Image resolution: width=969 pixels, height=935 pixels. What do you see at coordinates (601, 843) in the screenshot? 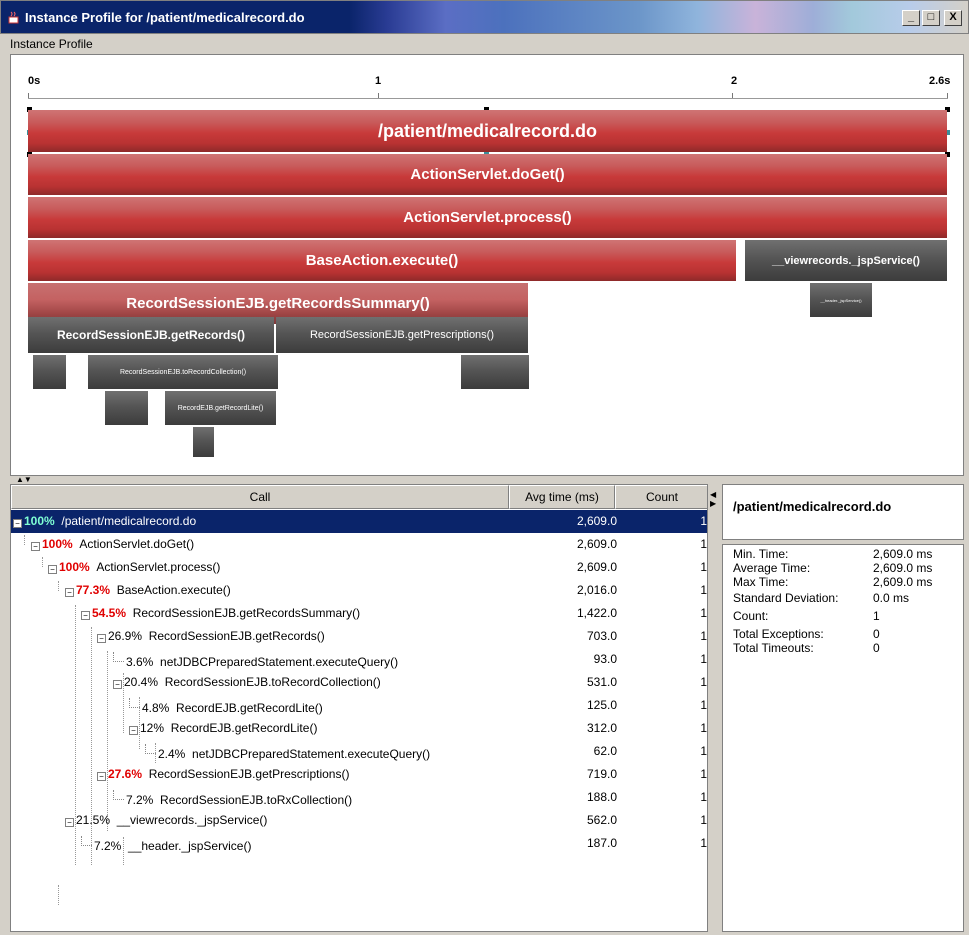
I see `row-avg-time: 187.0` at bounding box center [601, 843].